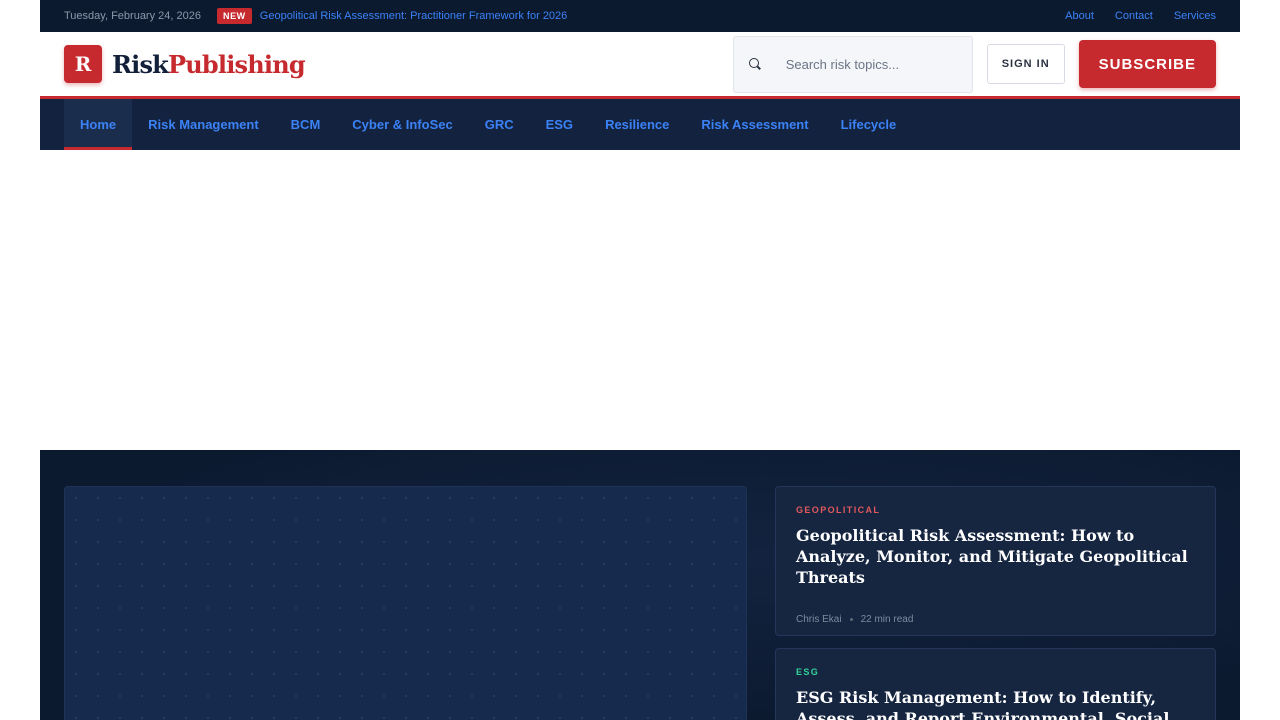 The width and height of the screenshot is (1280, 720). Describe the element at coordinates (203, 124) in the screenshot. I see `nav-item-risk-management: Risk Management` at that location.